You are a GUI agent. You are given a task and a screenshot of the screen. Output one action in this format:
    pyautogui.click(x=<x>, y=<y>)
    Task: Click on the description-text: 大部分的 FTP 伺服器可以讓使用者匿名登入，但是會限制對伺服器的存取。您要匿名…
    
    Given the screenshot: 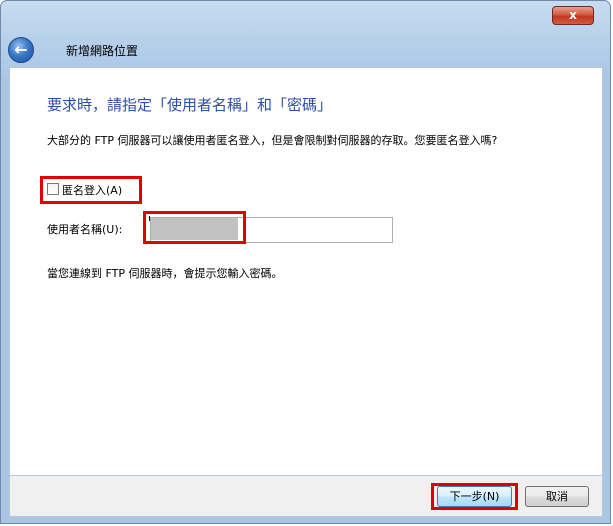 What is the action you would take?
    pyautogui.click(x=272, y=140)
    